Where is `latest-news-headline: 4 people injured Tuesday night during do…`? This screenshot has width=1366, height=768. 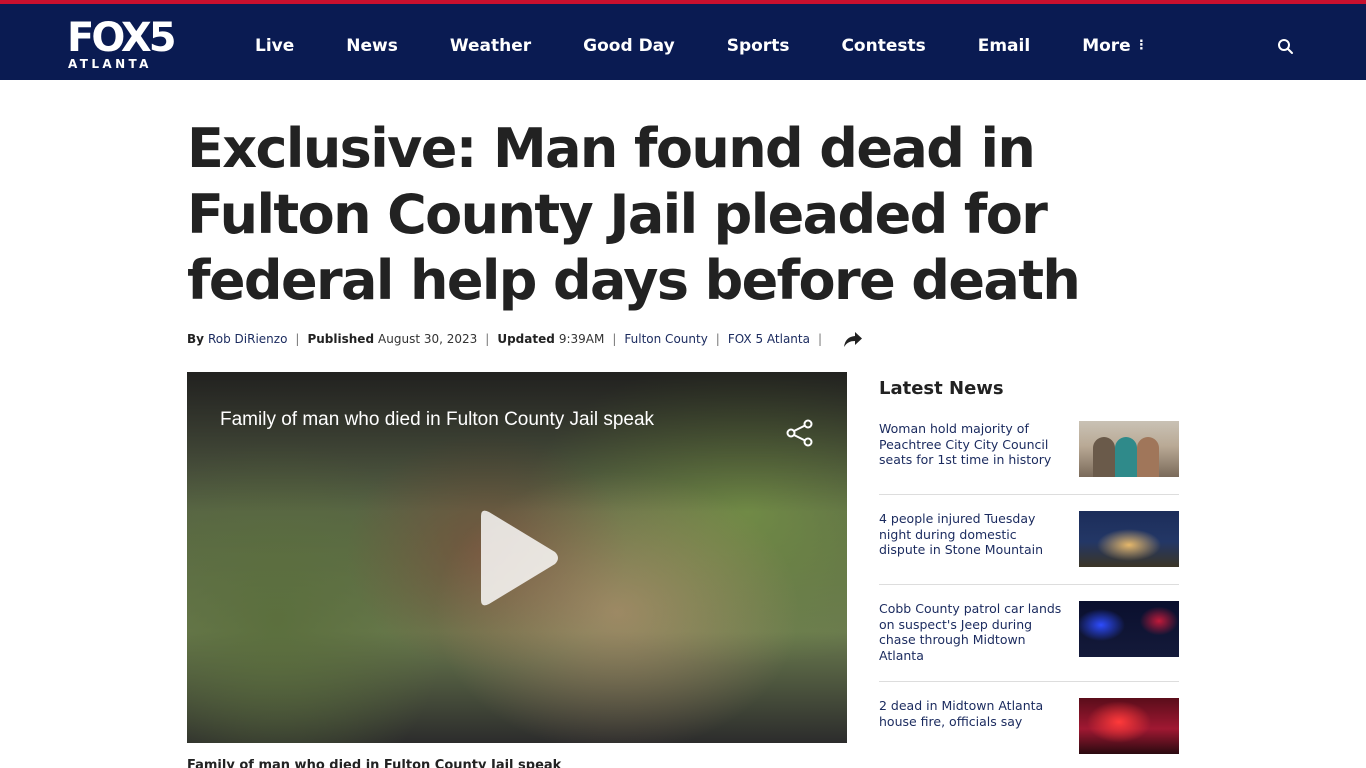 latest-news-headline: 4 people injured Tuesday night during do… is located at coordinates (971, 539).